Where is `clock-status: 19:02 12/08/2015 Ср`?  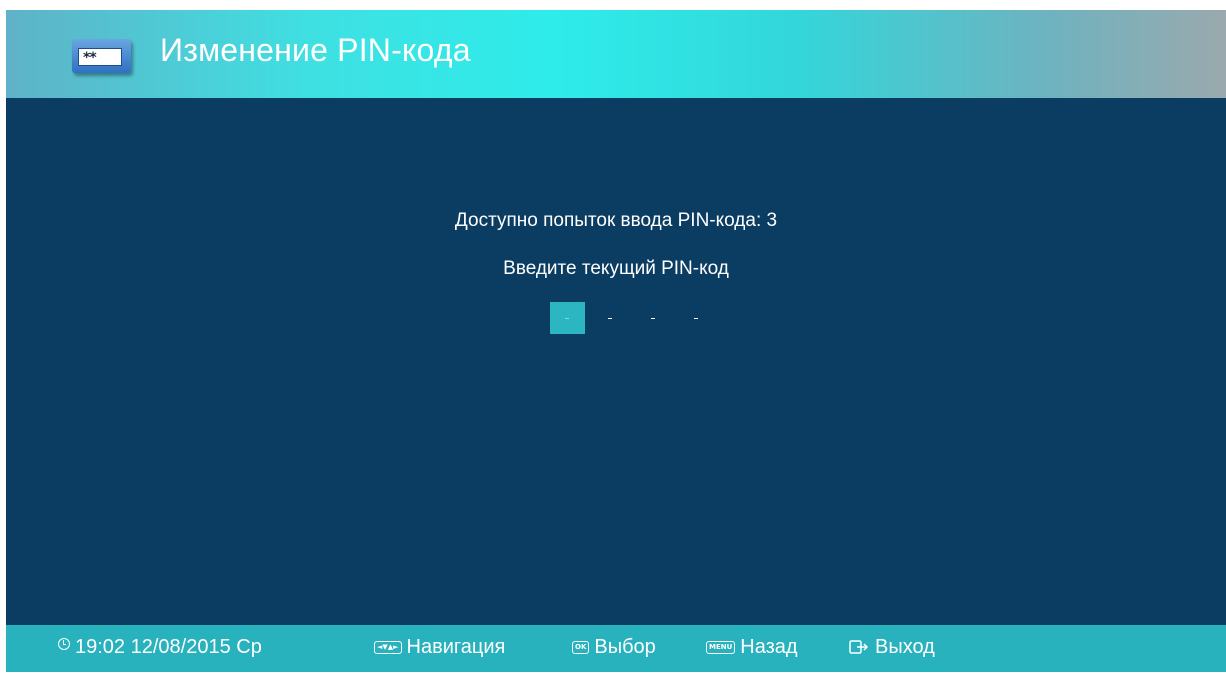
clock-status: 19:02 12/08/2015 Ср is located at coordinates (160, 647).